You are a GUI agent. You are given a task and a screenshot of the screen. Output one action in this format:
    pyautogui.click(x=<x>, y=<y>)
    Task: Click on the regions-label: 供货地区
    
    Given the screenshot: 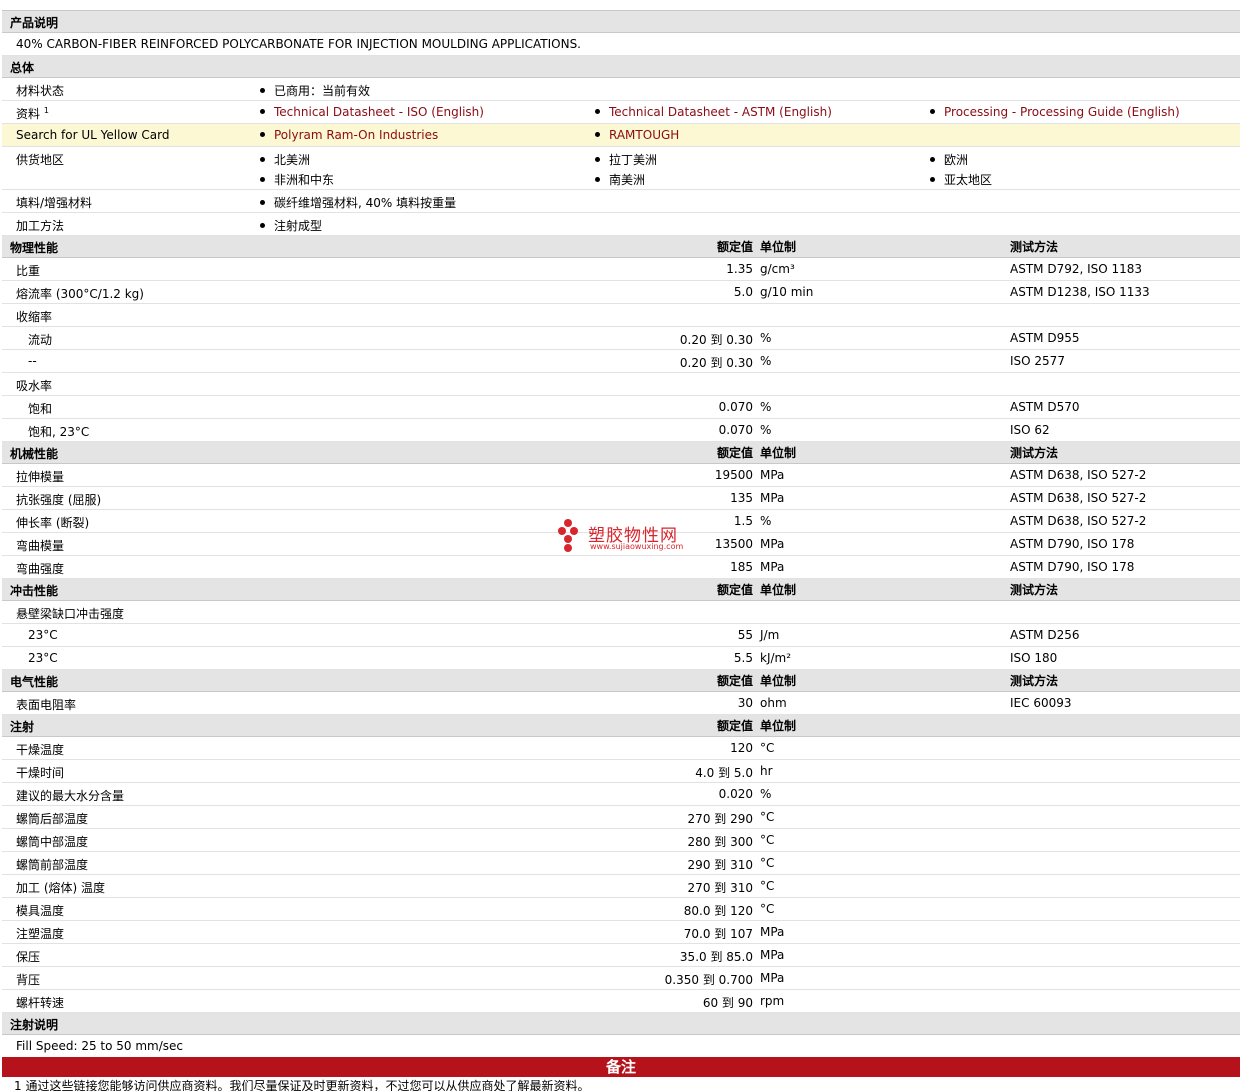 What is the action you would take?
    pyautogui.click(x=40, y=160)
    